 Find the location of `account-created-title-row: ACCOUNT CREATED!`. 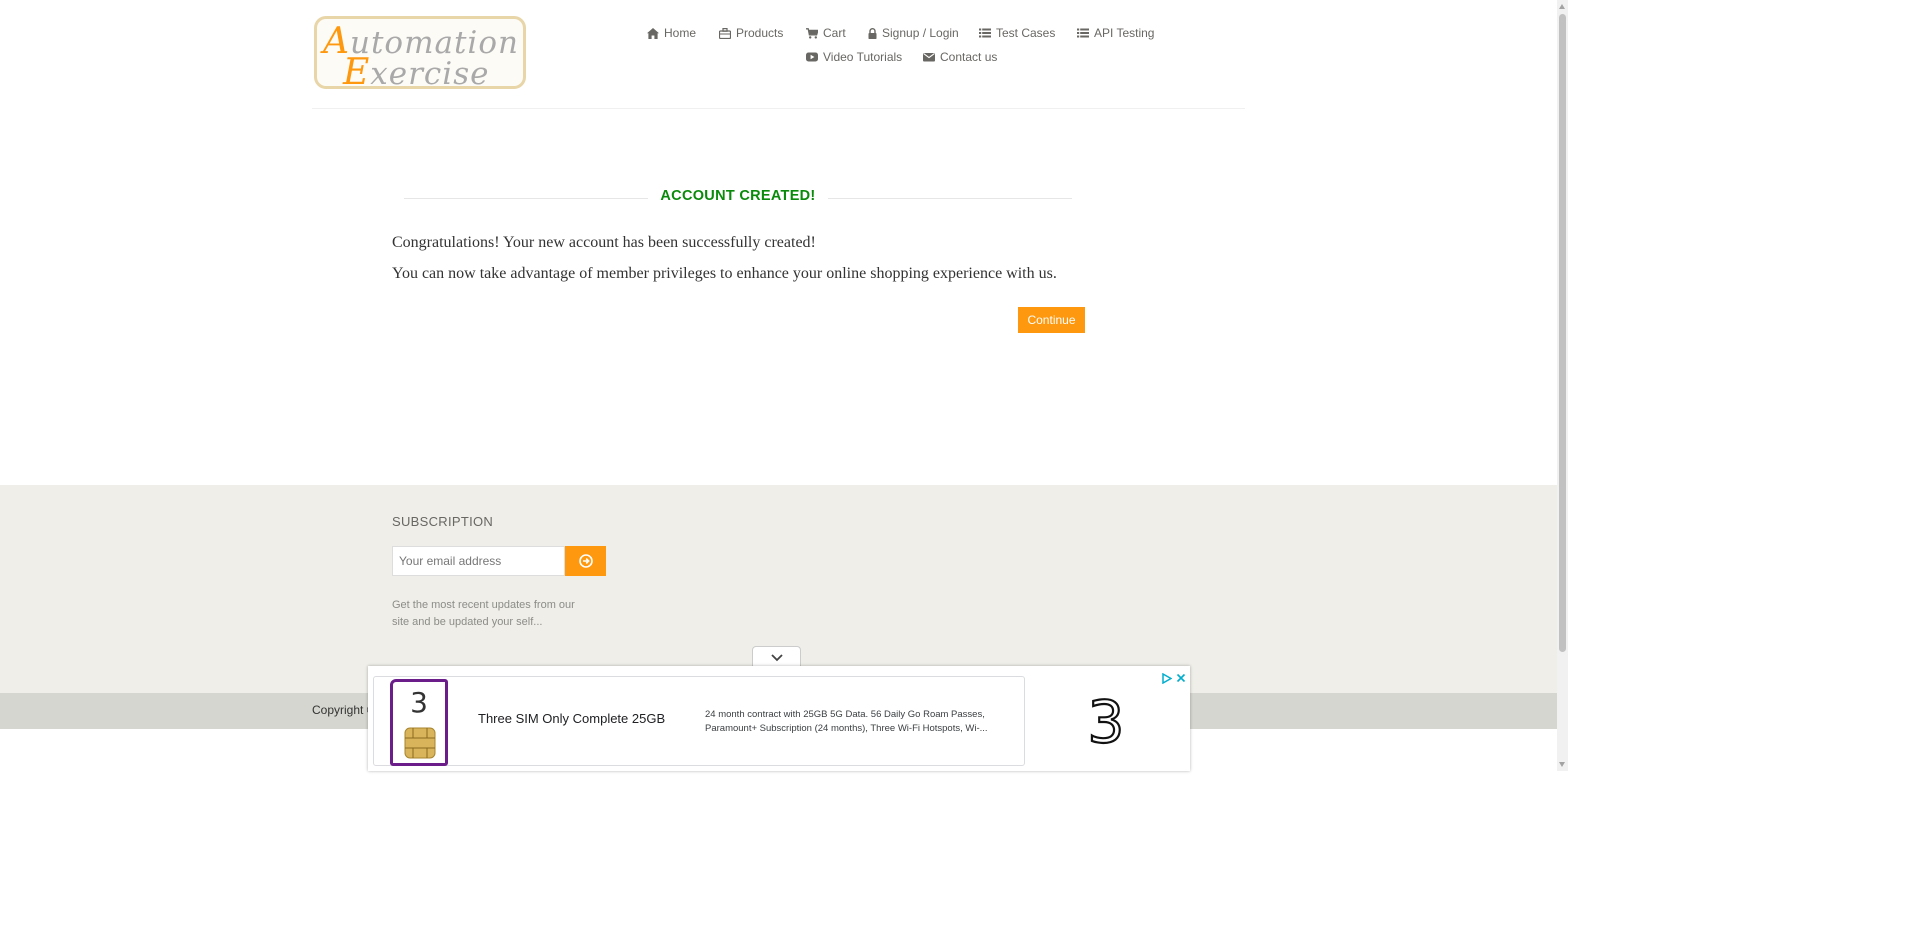

account-created-title-row: ACCOUNT CREATED! is located at coordinates (738, 198).